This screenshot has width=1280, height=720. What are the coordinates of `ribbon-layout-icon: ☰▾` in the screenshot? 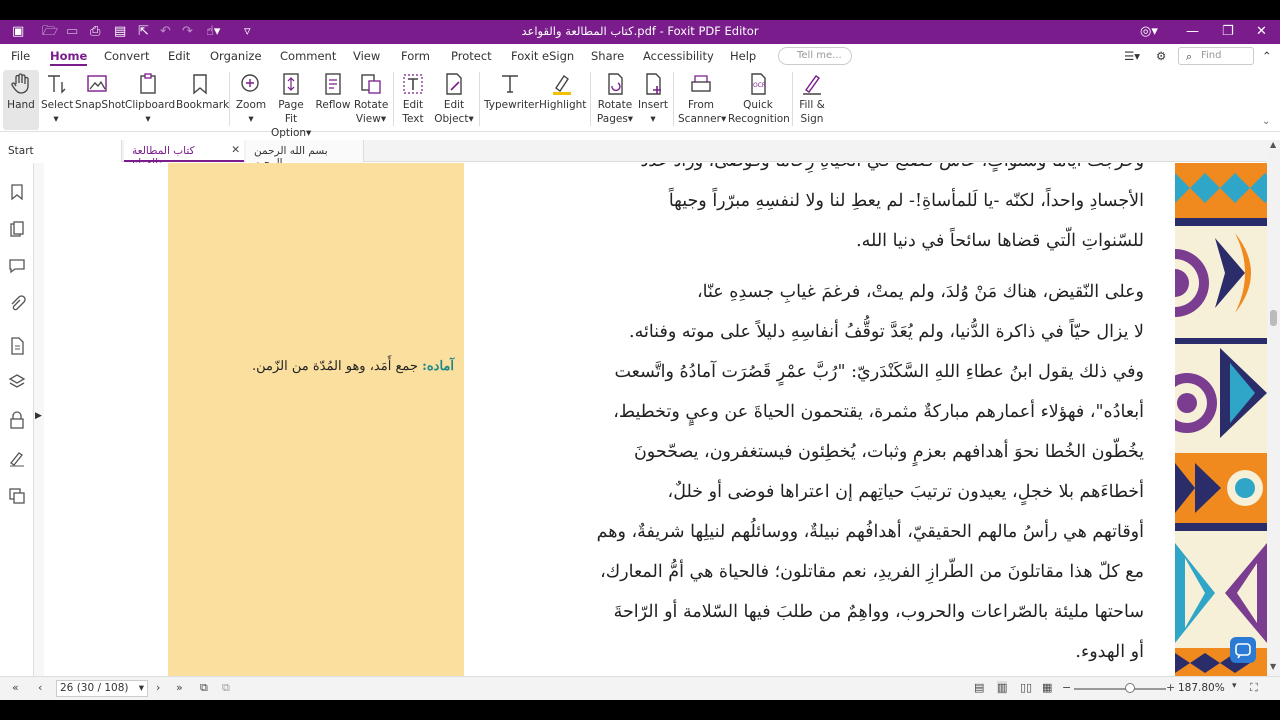 It's located at (1132, 56).